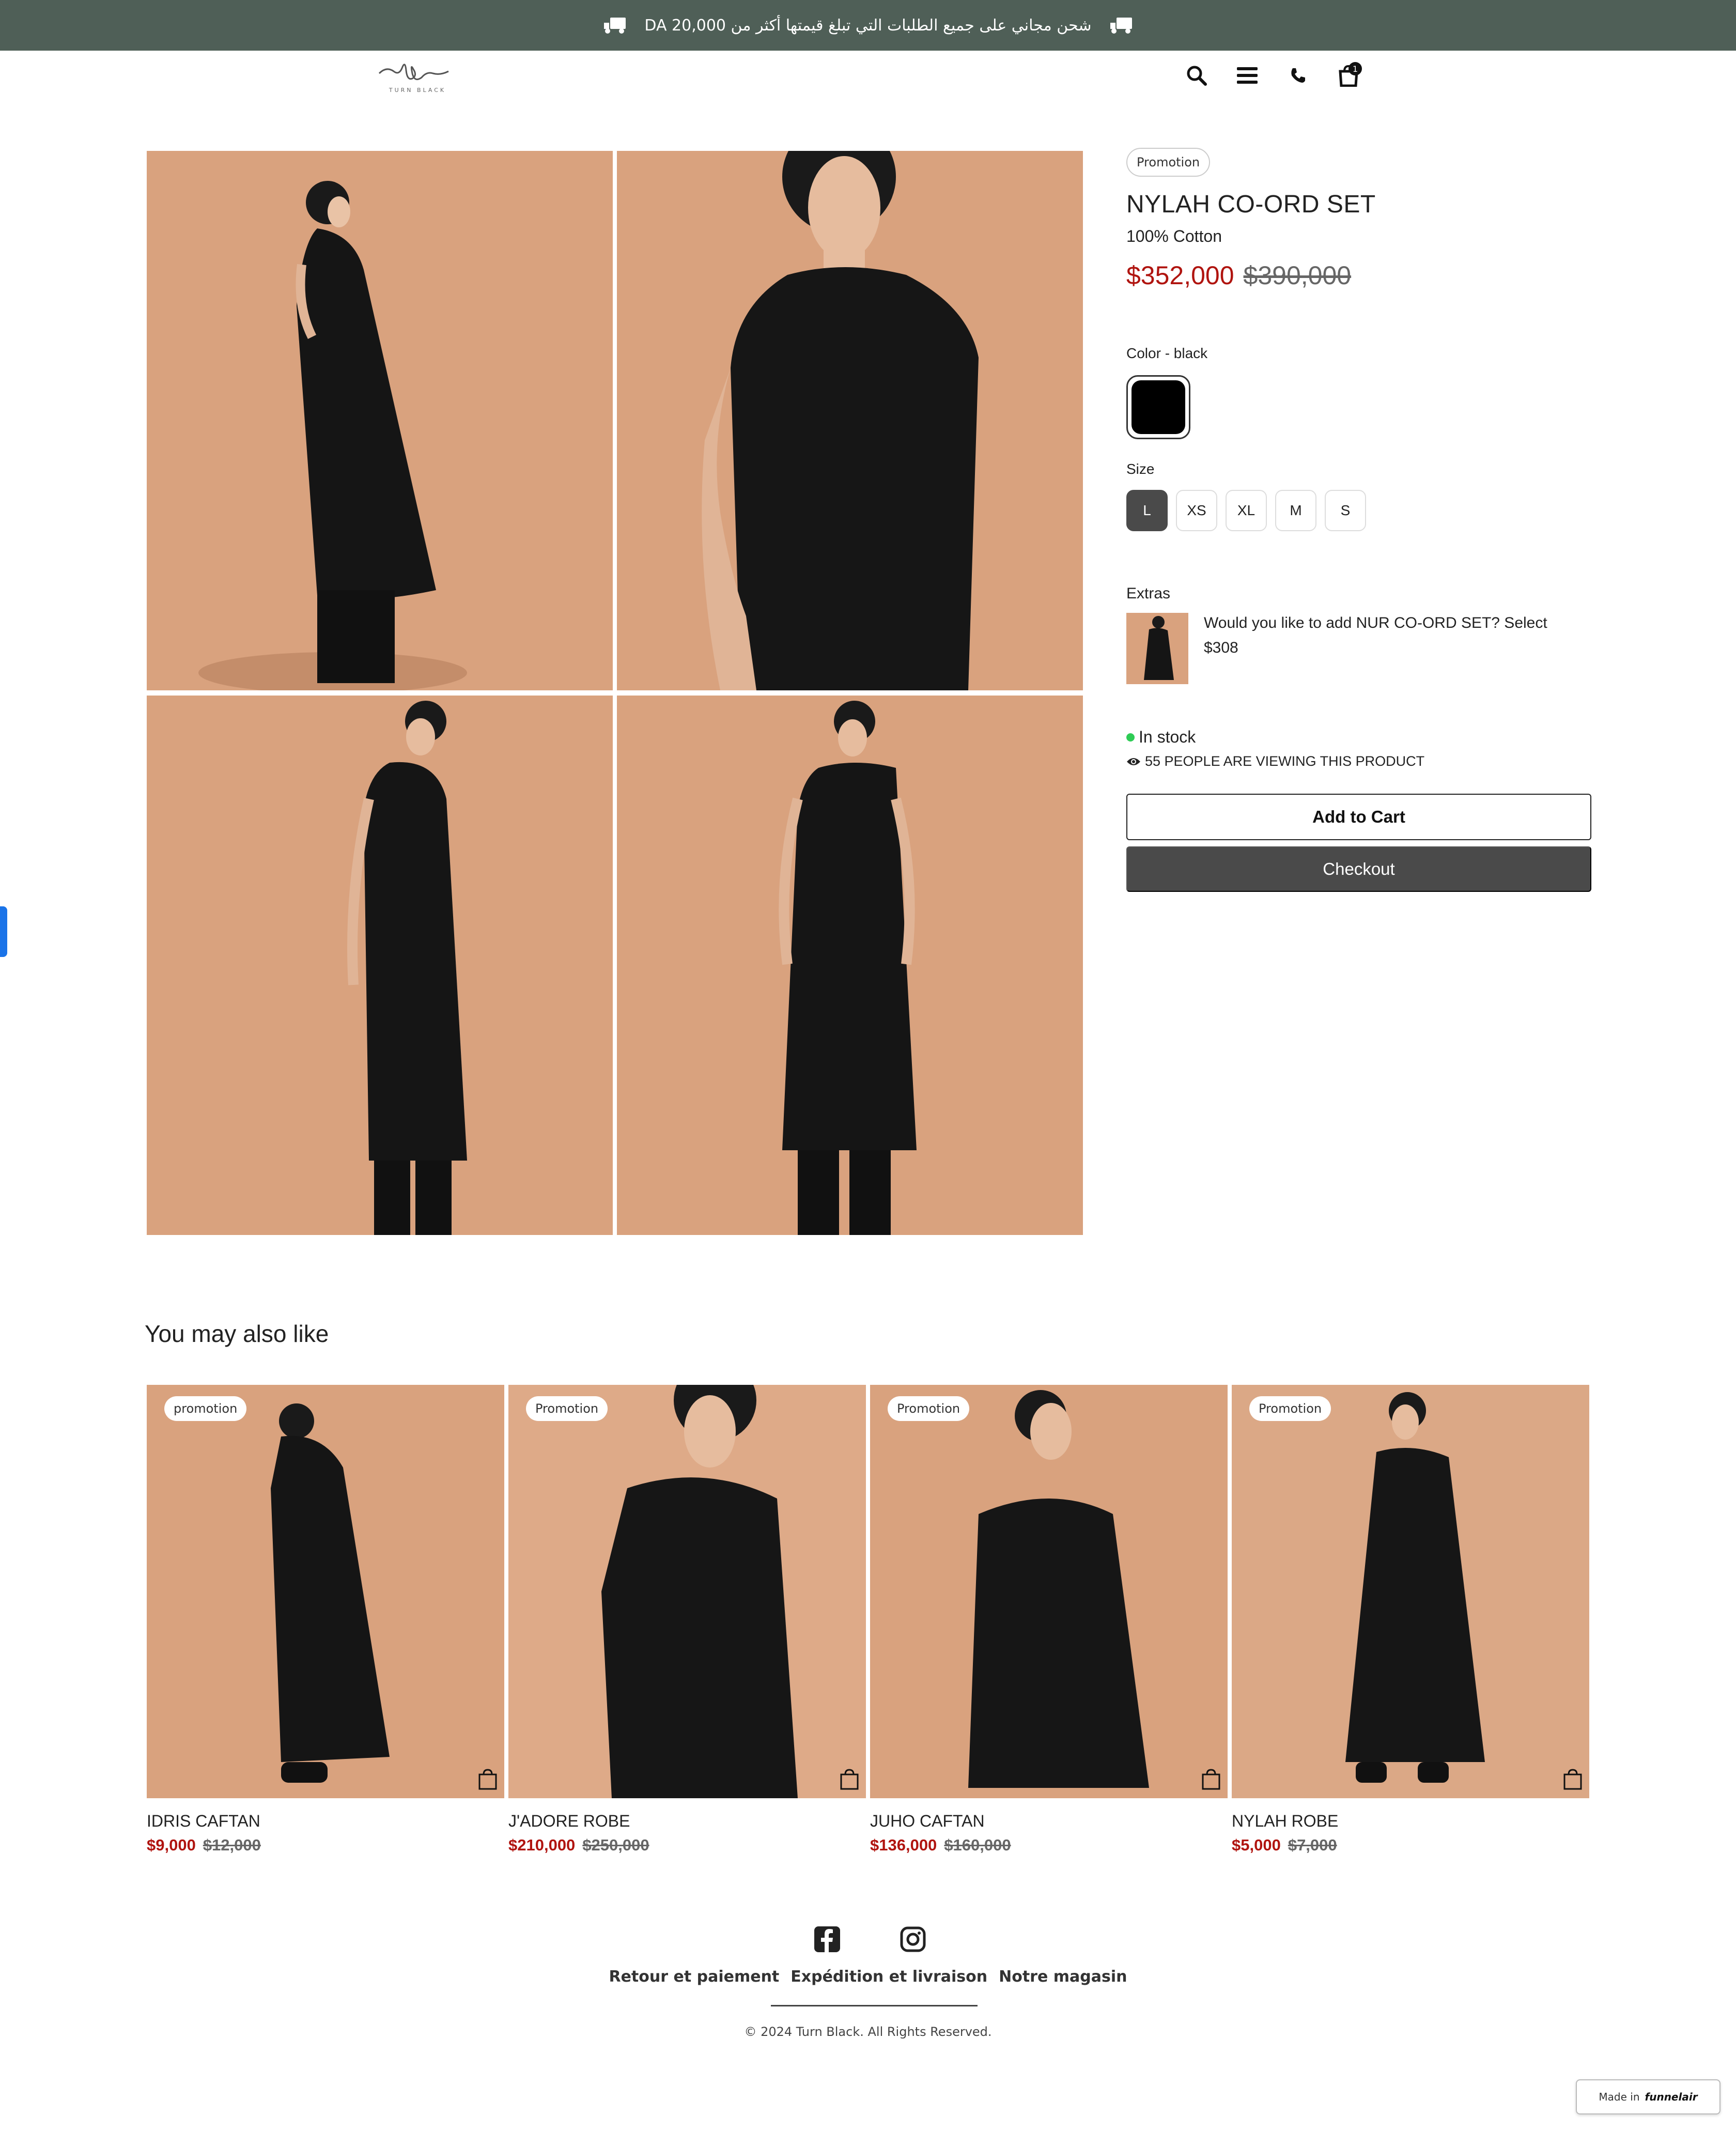 The width and height of the screenshot is (1736, 2131). I want to click on product-subtitle: 100% Cotton, so click(1174, 236).